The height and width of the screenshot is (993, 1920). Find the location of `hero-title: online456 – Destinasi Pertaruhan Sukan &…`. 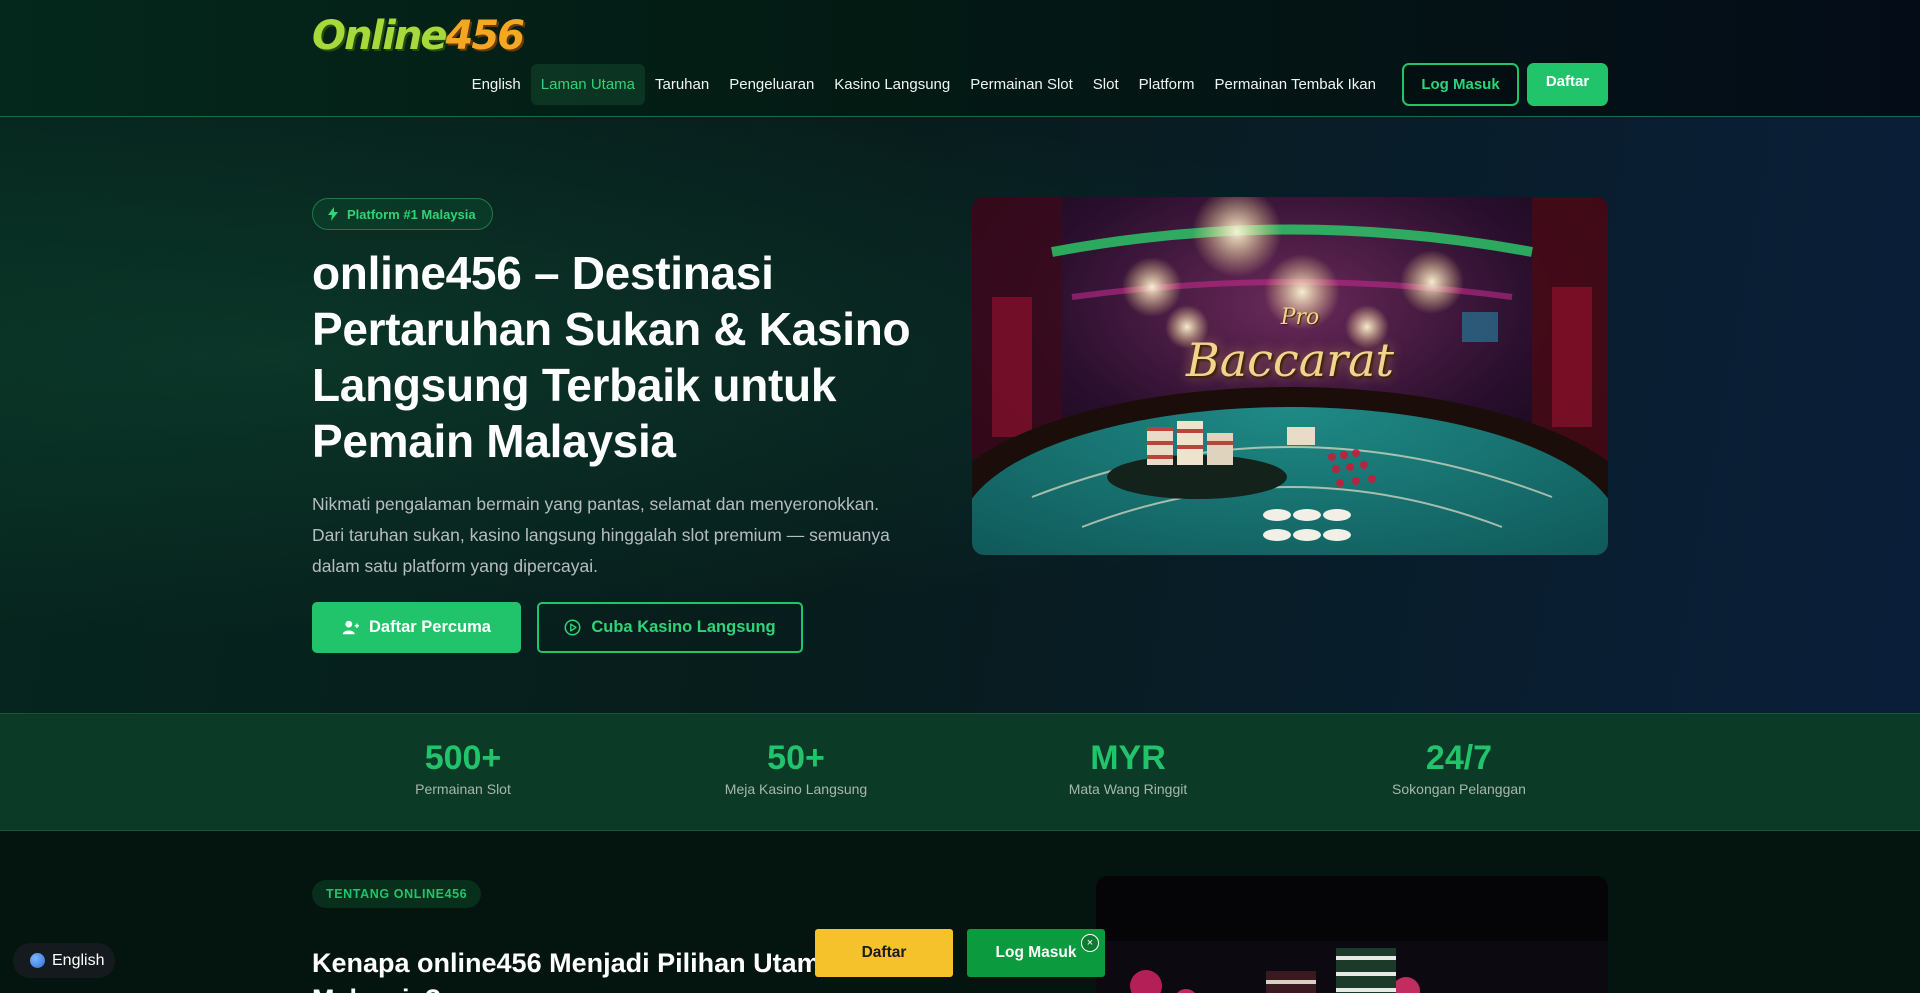

hero-title: online456 – Destinasi Pertaruhan Sukan &… is located at coordinates (611, 357).